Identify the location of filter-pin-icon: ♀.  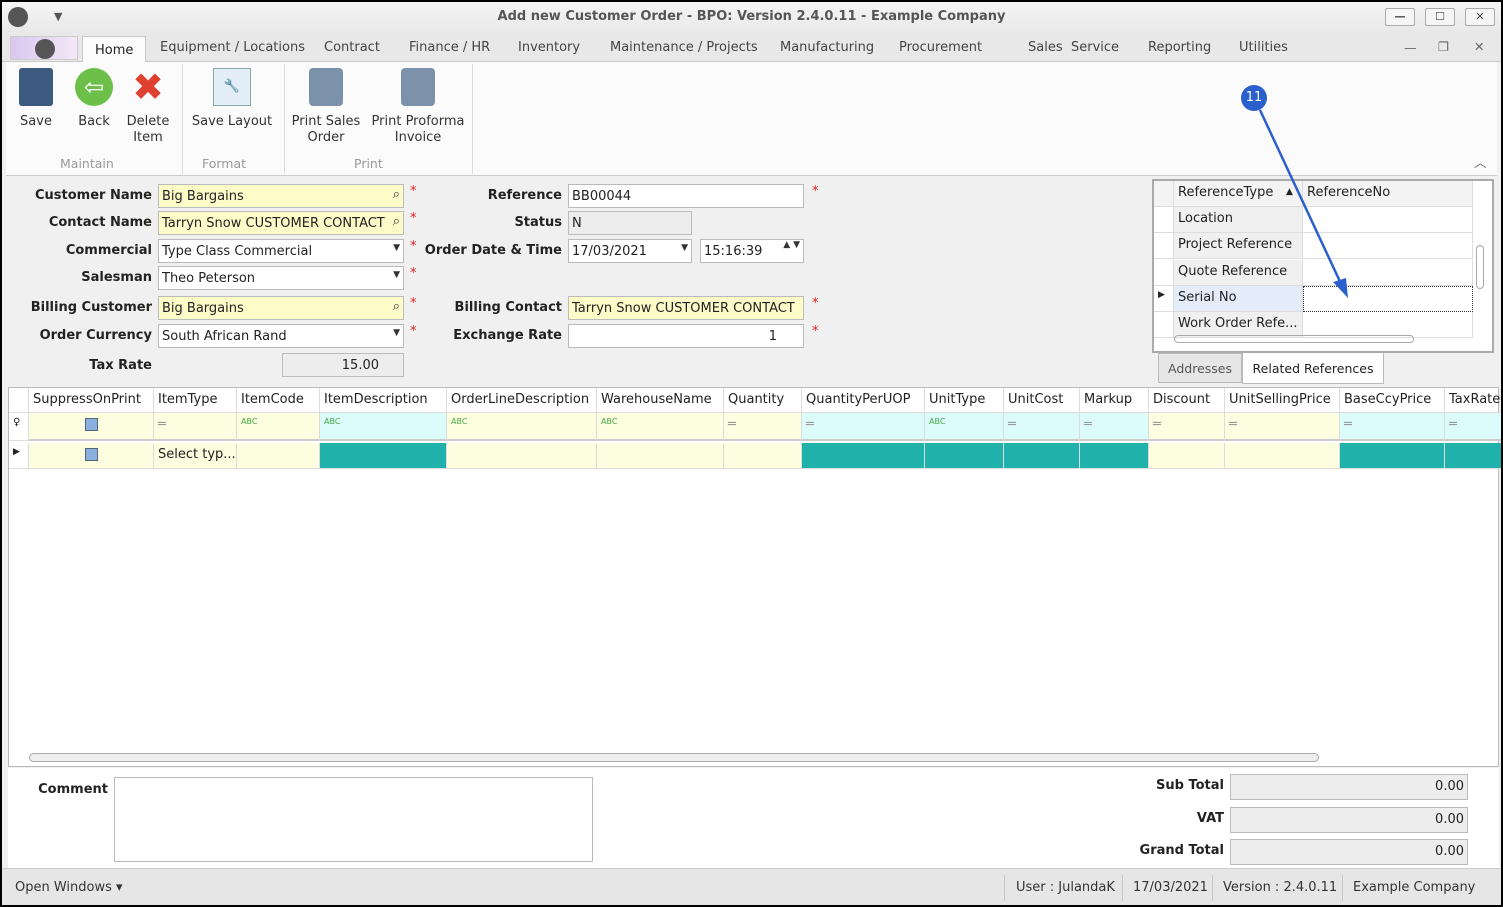
(19, 427).